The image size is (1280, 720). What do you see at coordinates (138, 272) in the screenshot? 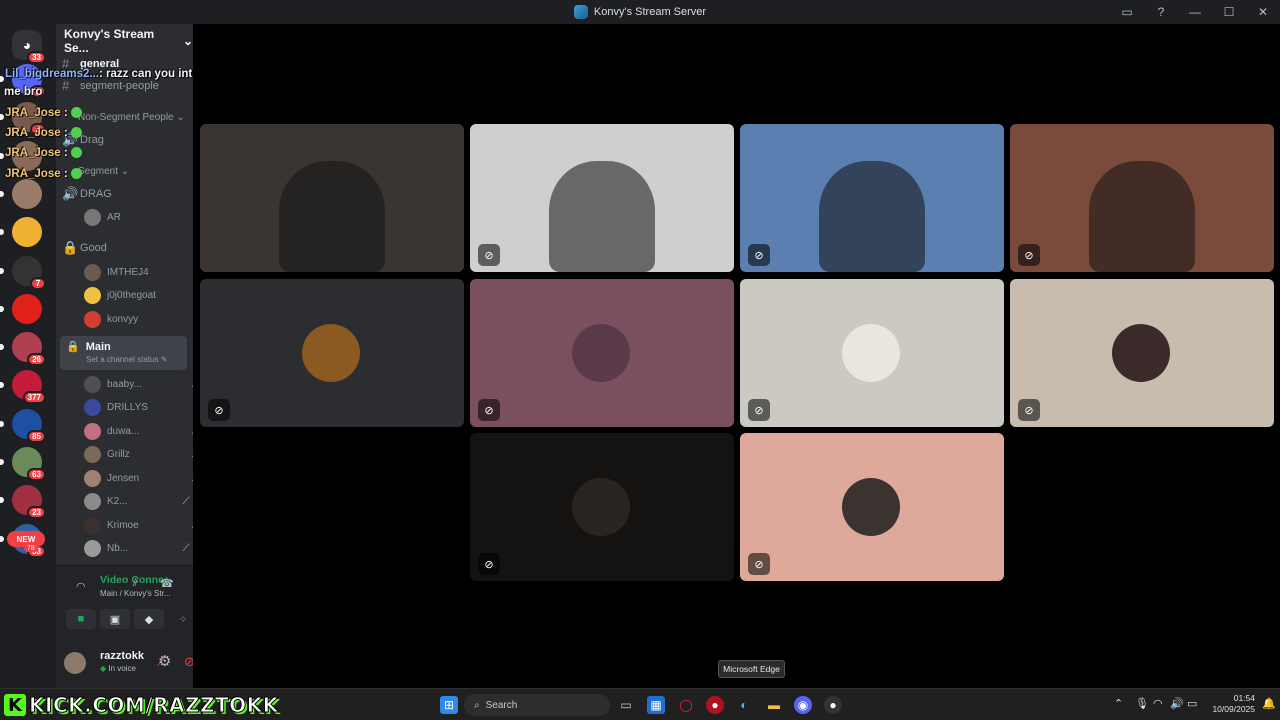
I see `voice-member: IMTHEJ4■` at bounding box center [138, 272].